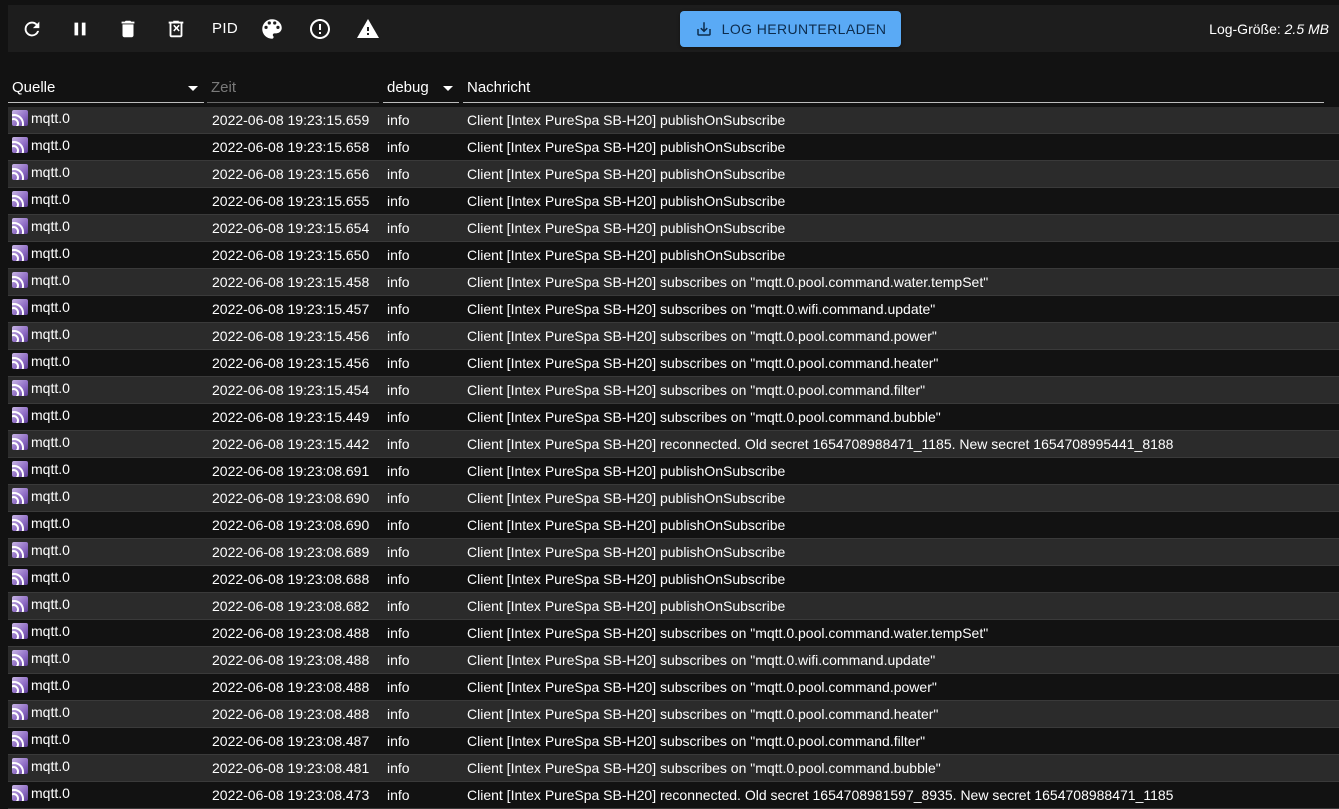 The width and height of the screenshot is (1339, 809). Describe the element at coordinates (291, 228) in the screenshot. I see `row-time: 2022-06-08 19:23:15.654` at that location.